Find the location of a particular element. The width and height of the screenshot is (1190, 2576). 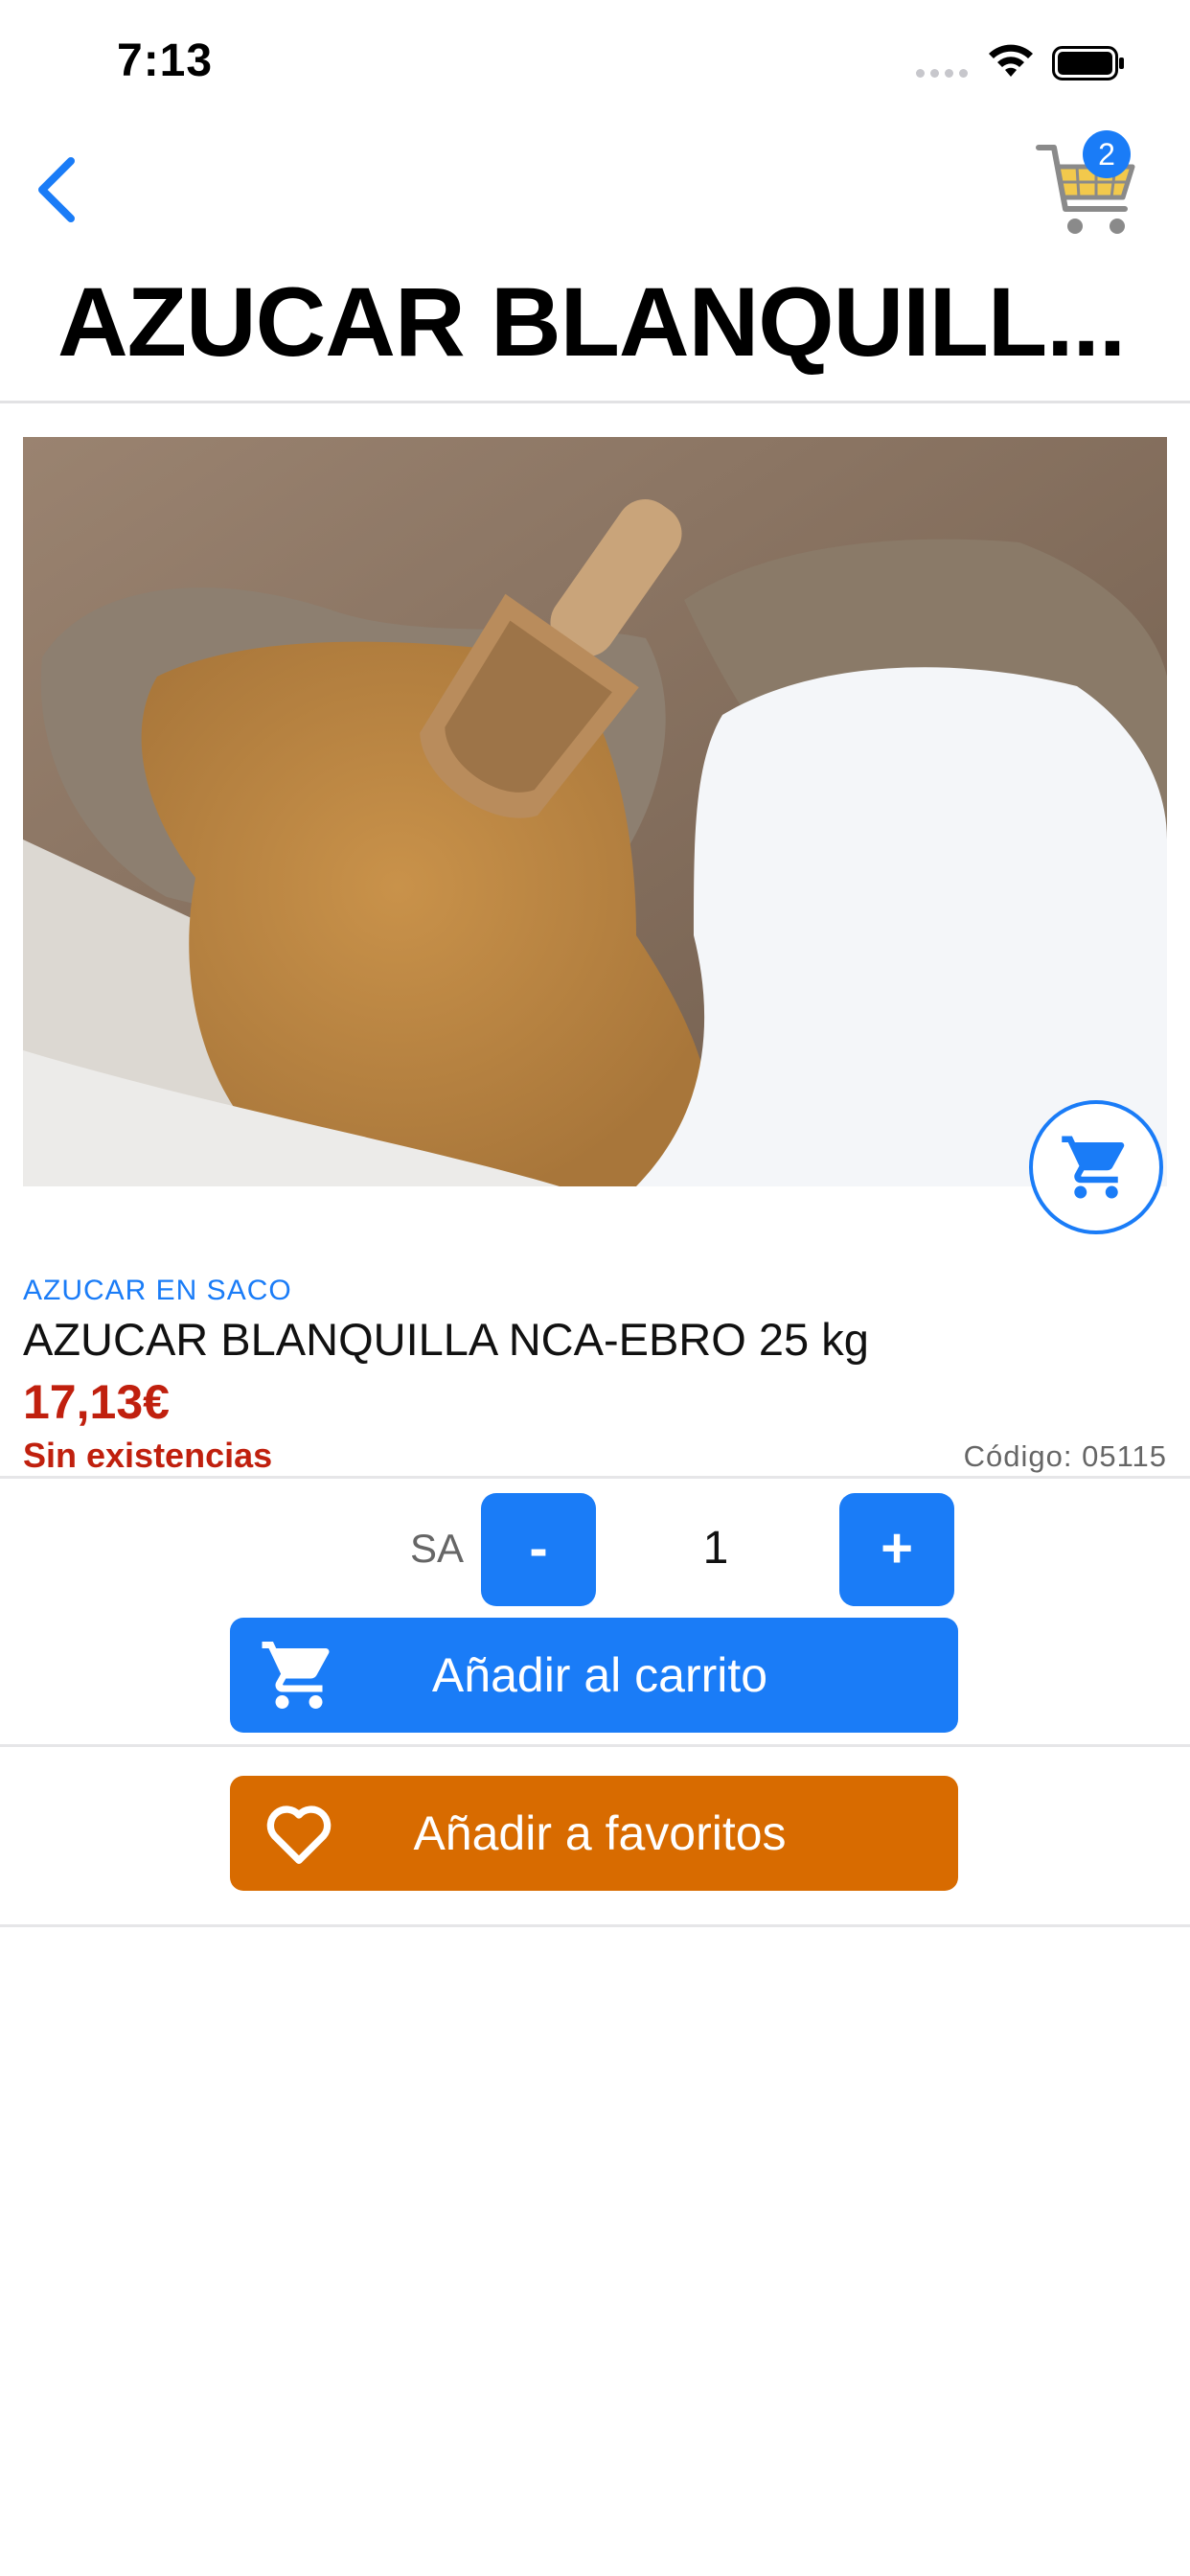

product-name: AZUCAR BLANQUILLA NCA-EBRO 25 kg is located at coordinates (446, 1339).